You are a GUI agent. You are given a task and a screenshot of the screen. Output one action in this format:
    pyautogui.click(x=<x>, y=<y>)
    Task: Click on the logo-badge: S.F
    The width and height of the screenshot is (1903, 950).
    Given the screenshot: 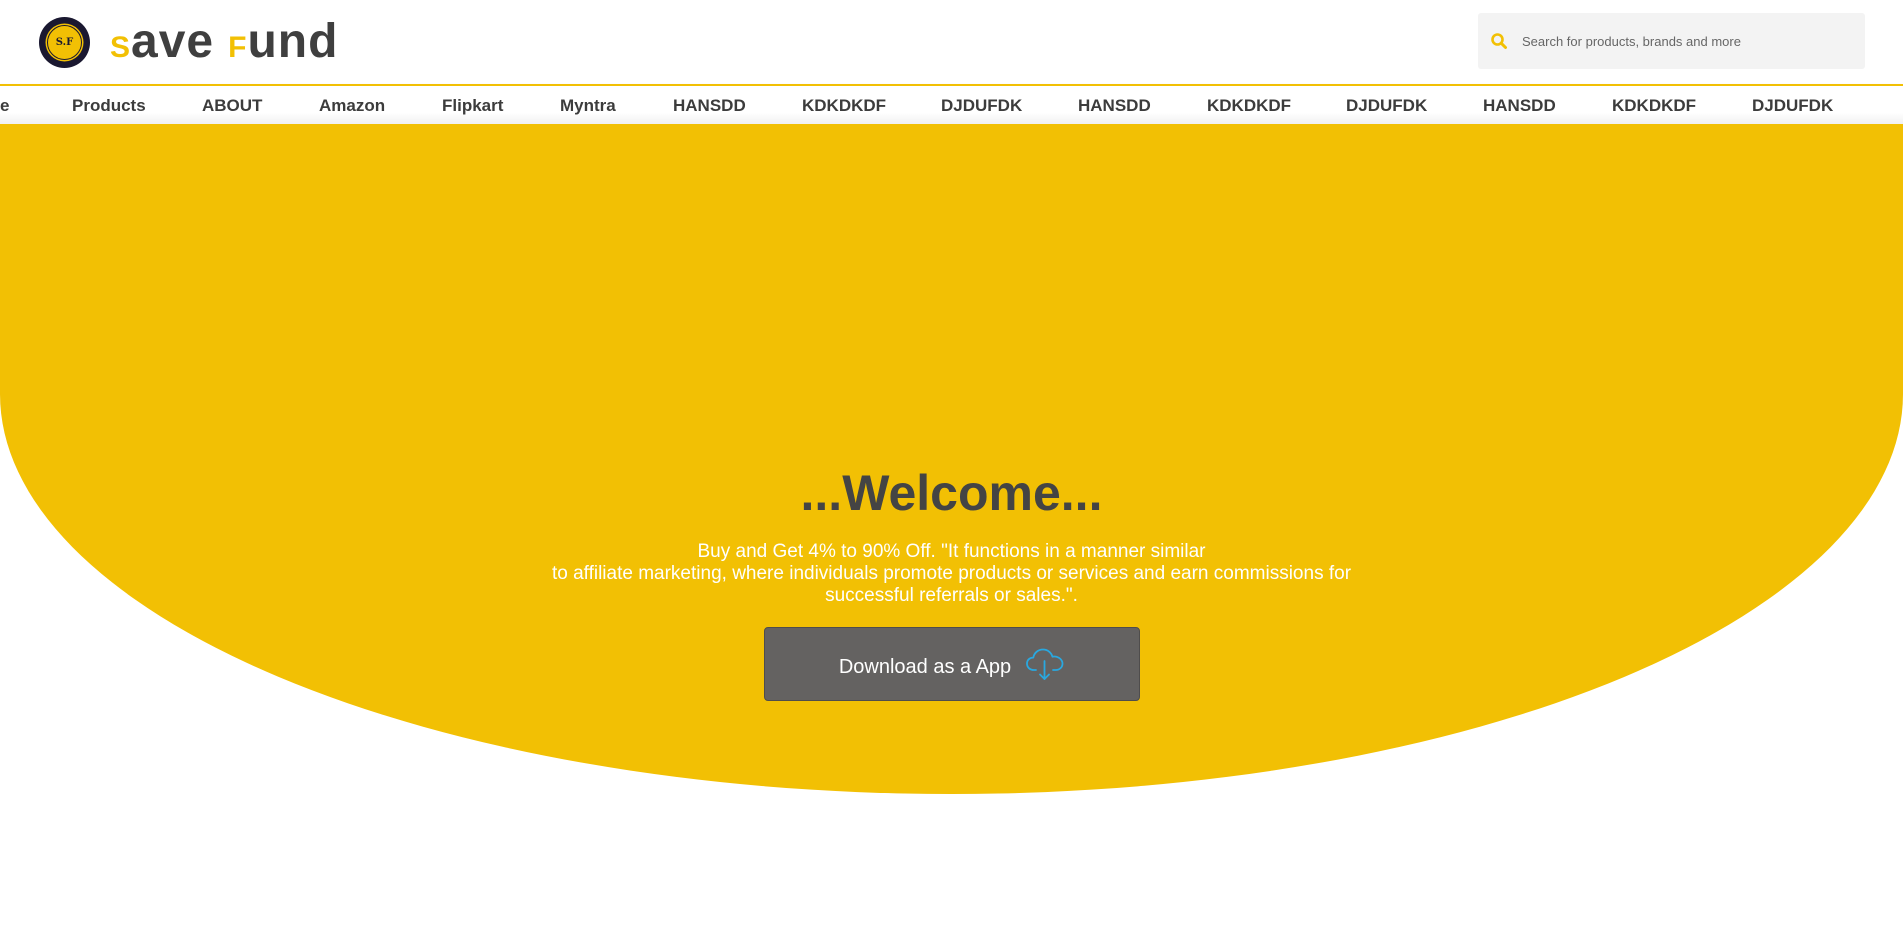 What is the action you would take?
    pyautogui.click(x=64, y=42)
    